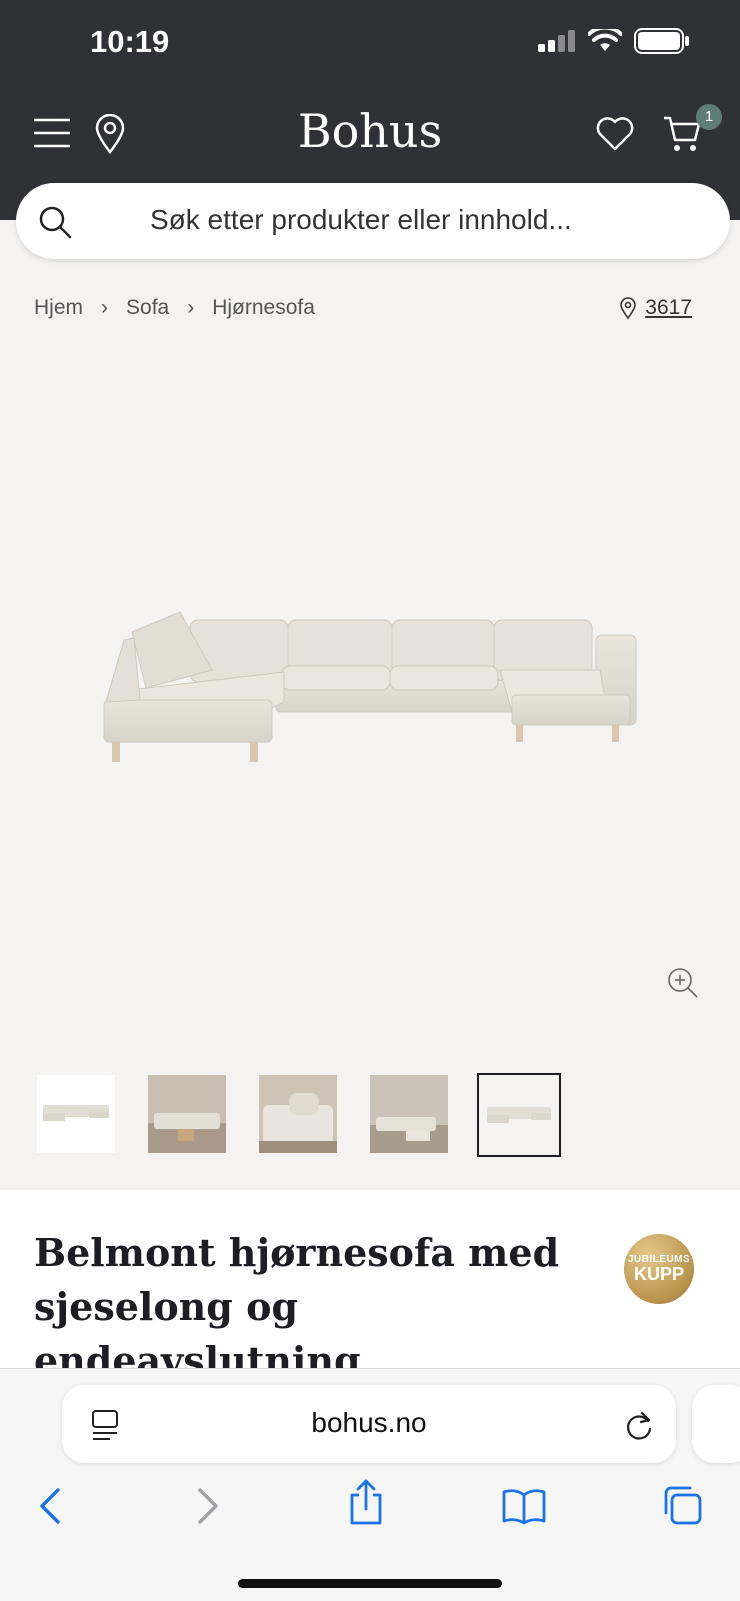 The width and height of the screenshot is (740, 1601). Describe the element at coordinates (49, 1506) in the screenshot. I see `back-icon` at that location.